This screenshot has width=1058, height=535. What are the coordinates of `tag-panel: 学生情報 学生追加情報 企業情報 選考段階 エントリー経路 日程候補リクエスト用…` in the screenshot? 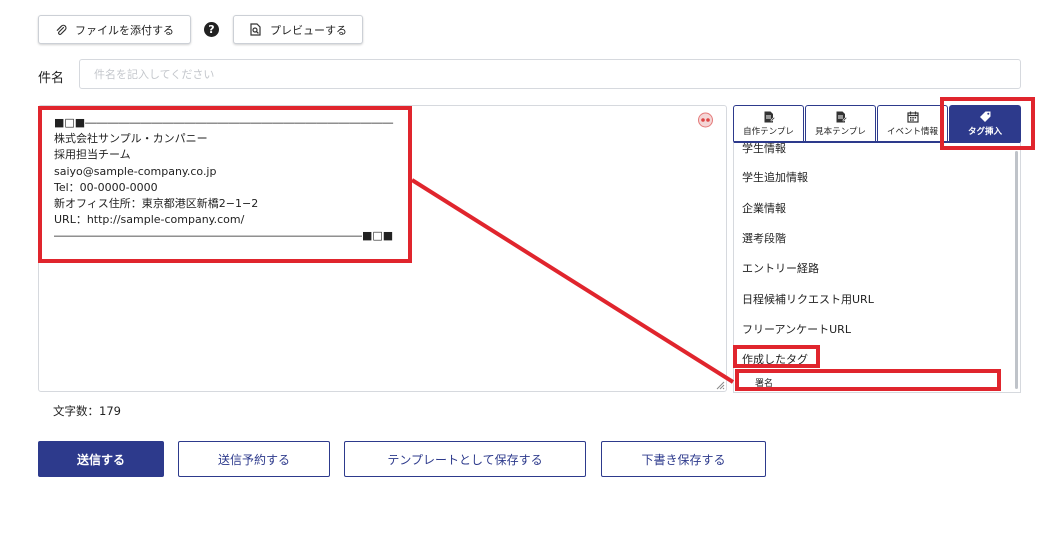 It's located at (877, 267).